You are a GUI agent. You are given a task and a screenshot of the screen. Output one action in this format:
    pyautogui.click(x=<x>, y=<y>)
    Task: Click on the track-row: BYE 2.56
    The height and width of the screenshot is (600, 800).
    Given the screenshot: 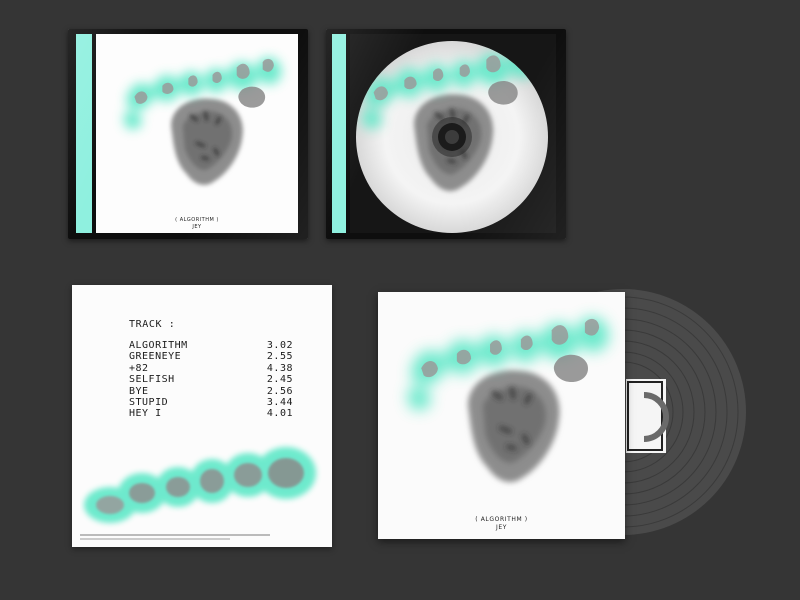 What is the action you would take?
    pyautogui.click(x=211, y=391)
    